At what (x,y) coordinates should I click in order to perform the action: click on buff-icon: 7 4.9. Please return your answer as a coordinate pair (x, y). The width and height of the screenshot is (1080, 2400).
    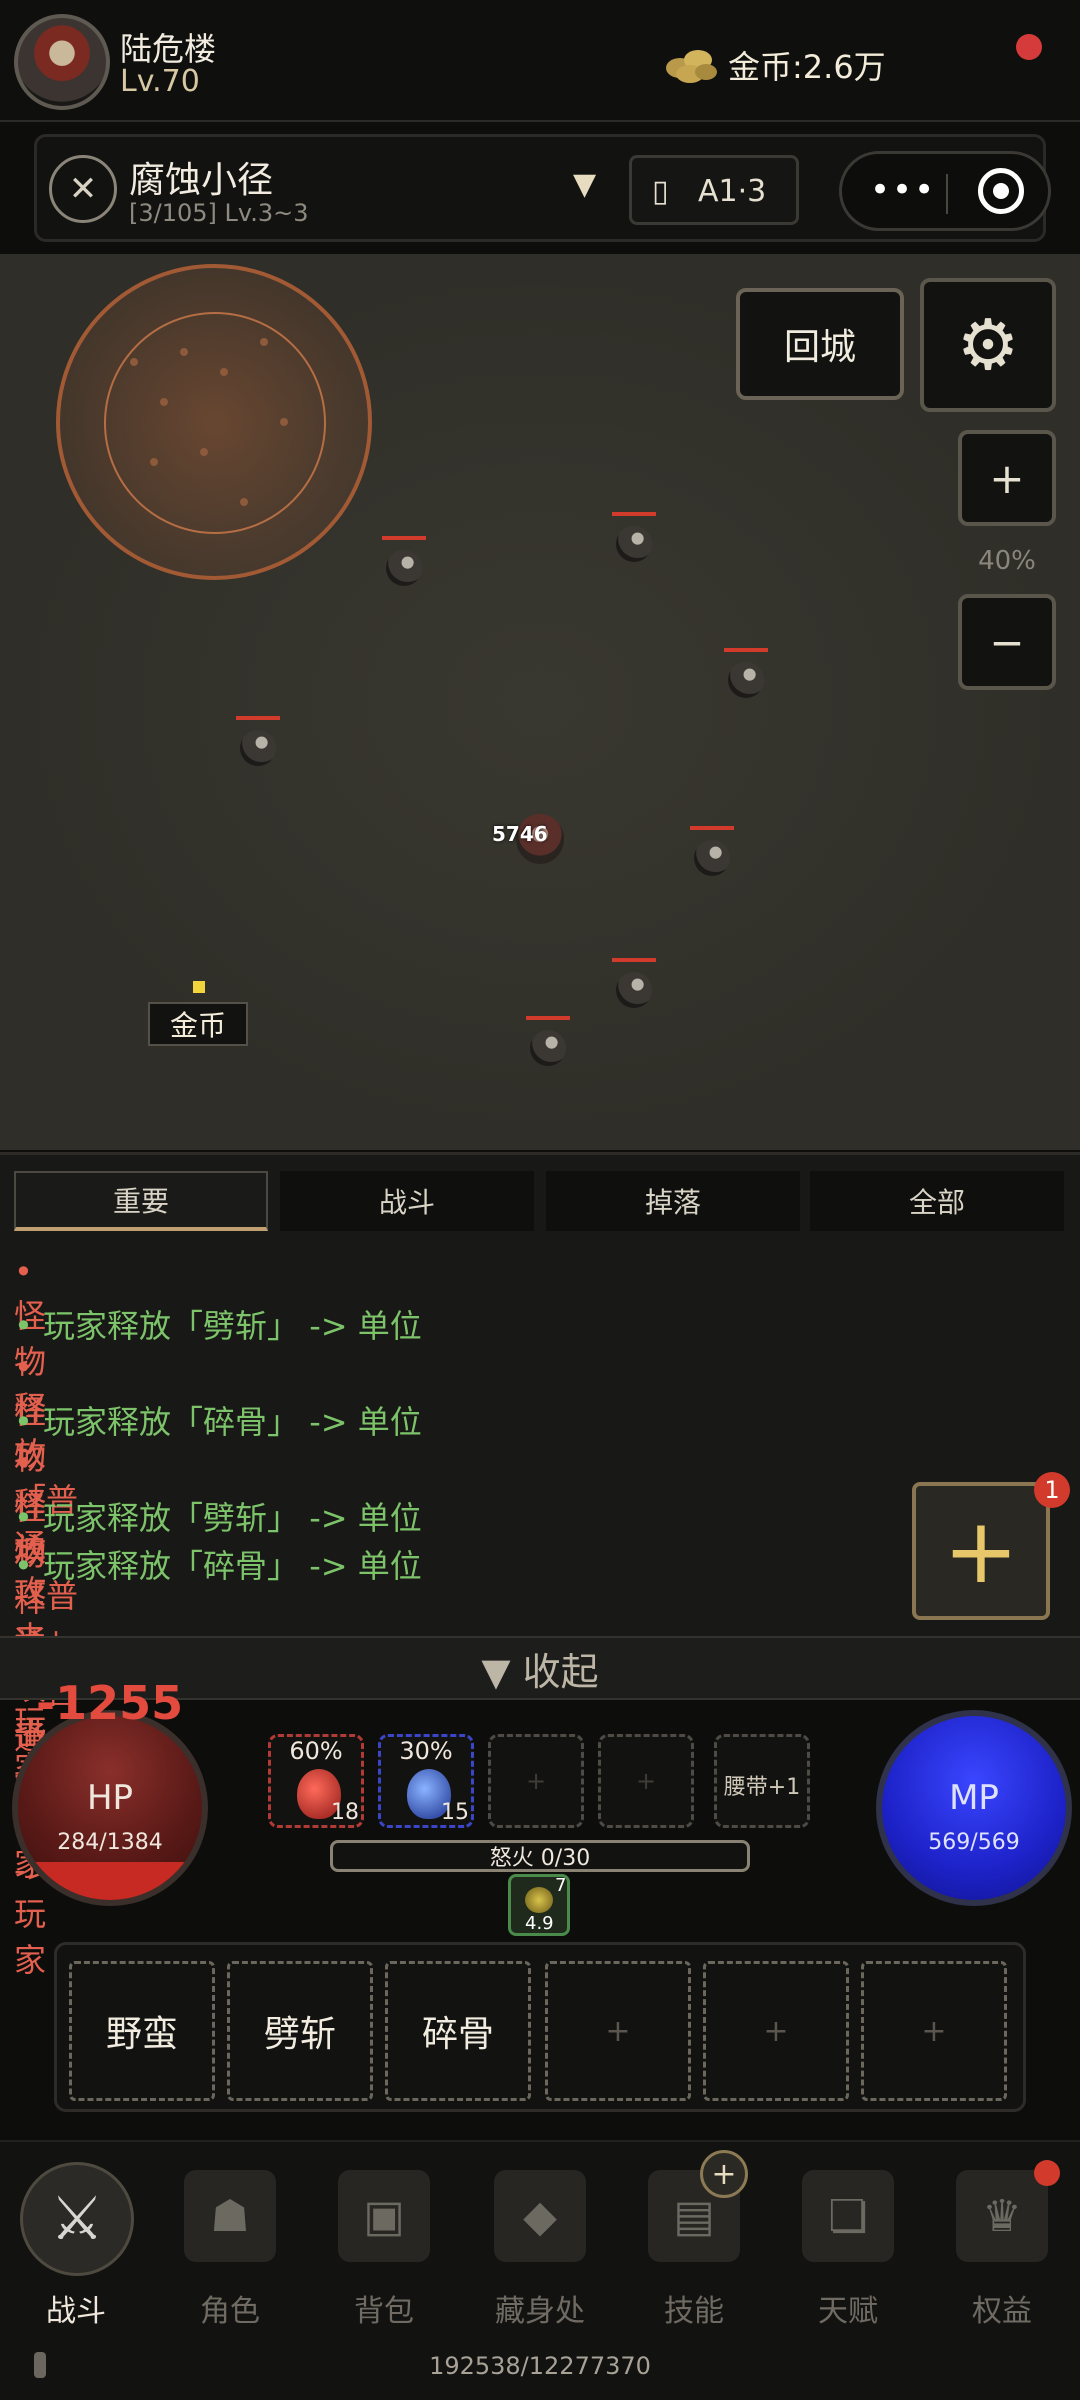
    Looking at the image, I should click on (539, 1905).